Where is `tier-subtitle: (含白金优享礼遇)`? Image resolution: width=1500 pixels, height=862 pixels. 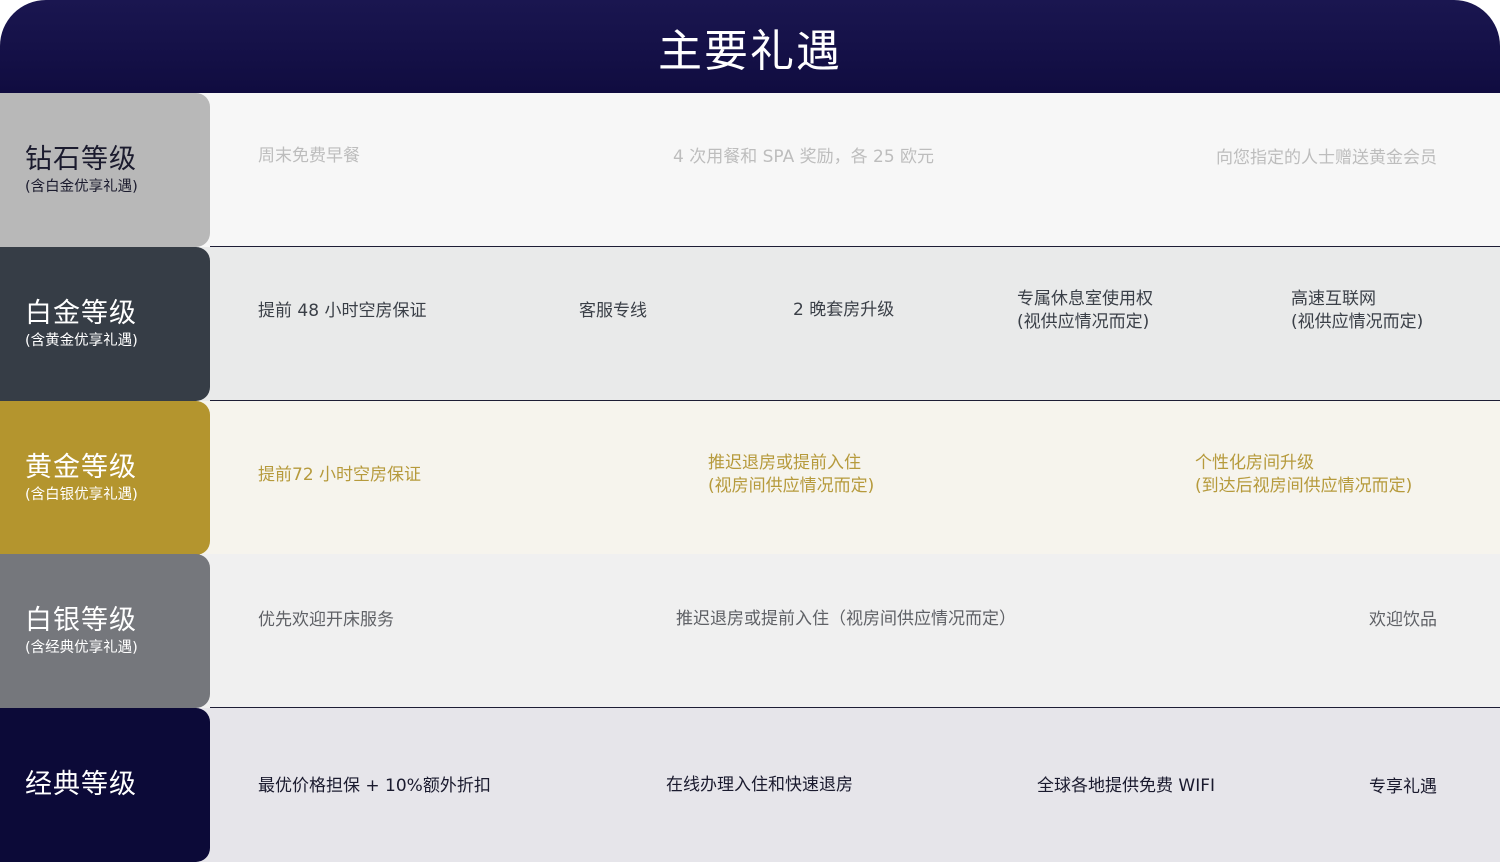
tier-subtitle: (含白金优享礼遇) is located at coordinates (81, 187).